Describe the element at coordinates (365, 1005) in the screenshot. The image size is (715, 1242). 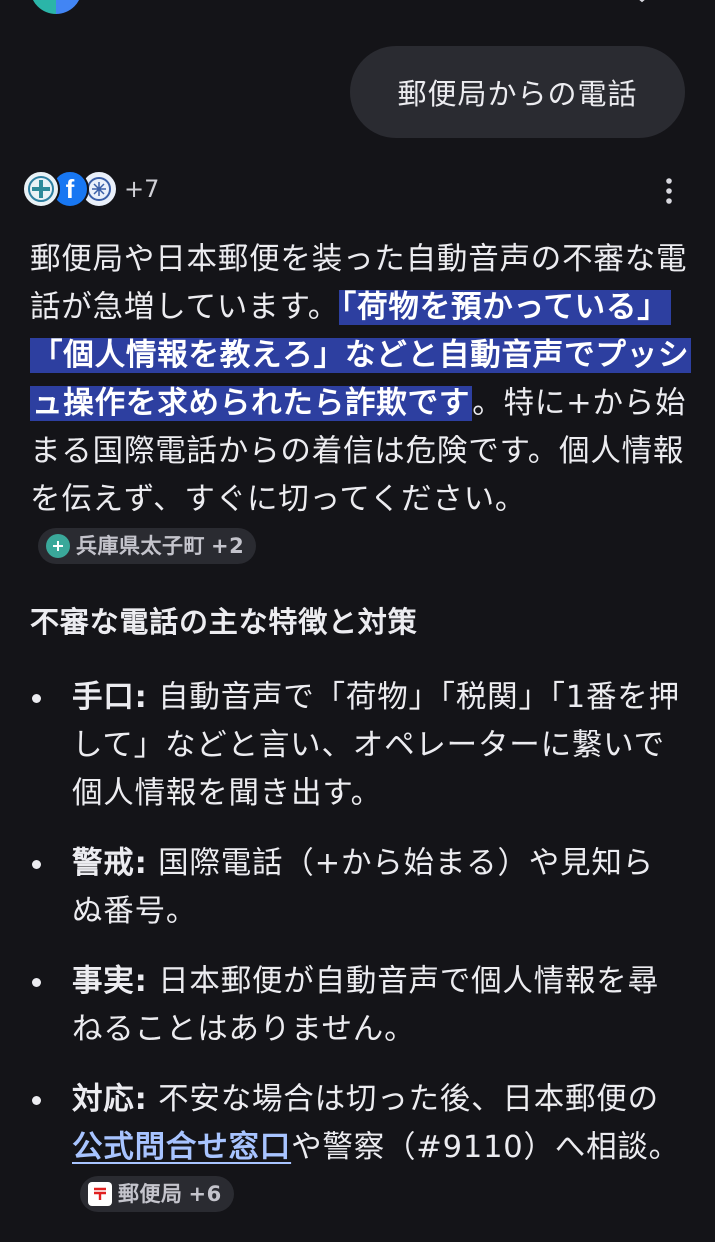
I see `item-text: 日本郵便が自動音声で個人情報を尋ねることはありません。` at that location.